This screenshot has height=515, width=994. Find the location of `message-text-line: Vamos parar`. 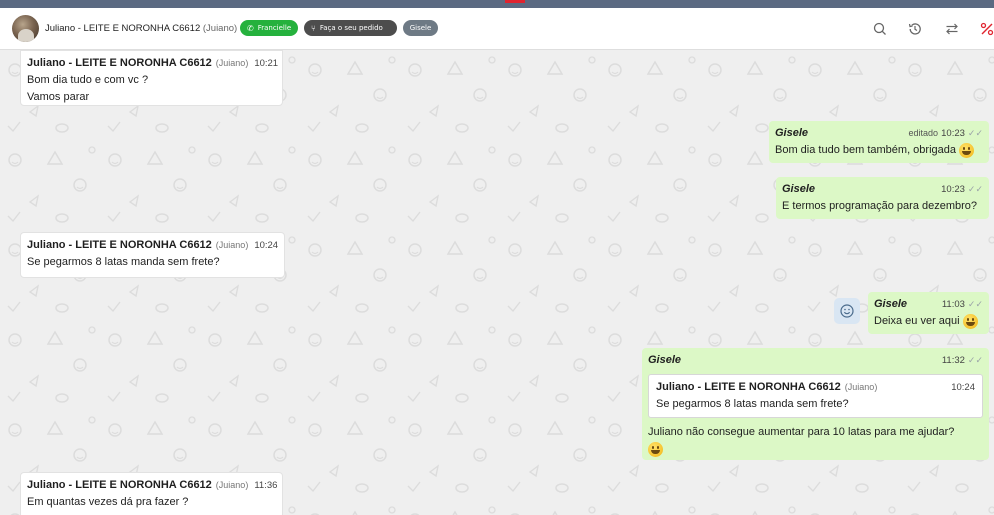

message-text-line: Vamos parar is located at coordinates (58, 97).